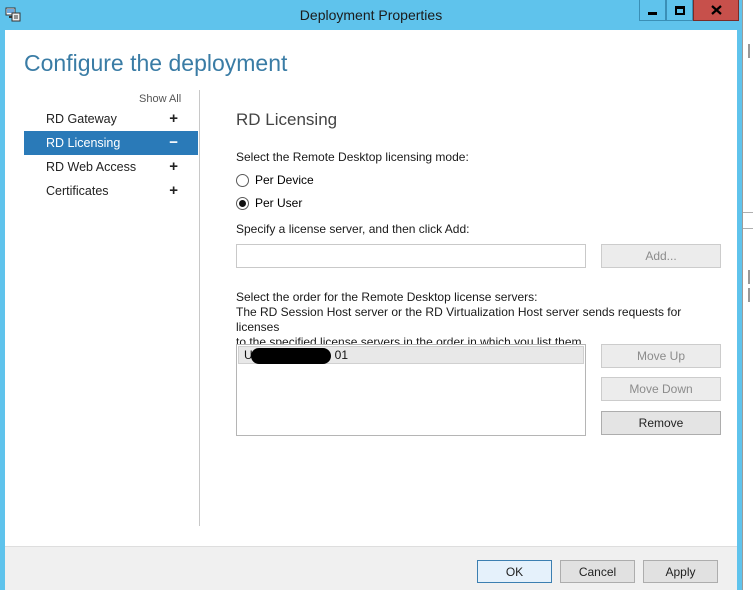 This screenshot has width=753, height=590. I want to click on move-up-button: Move Up, so click(661, 356).